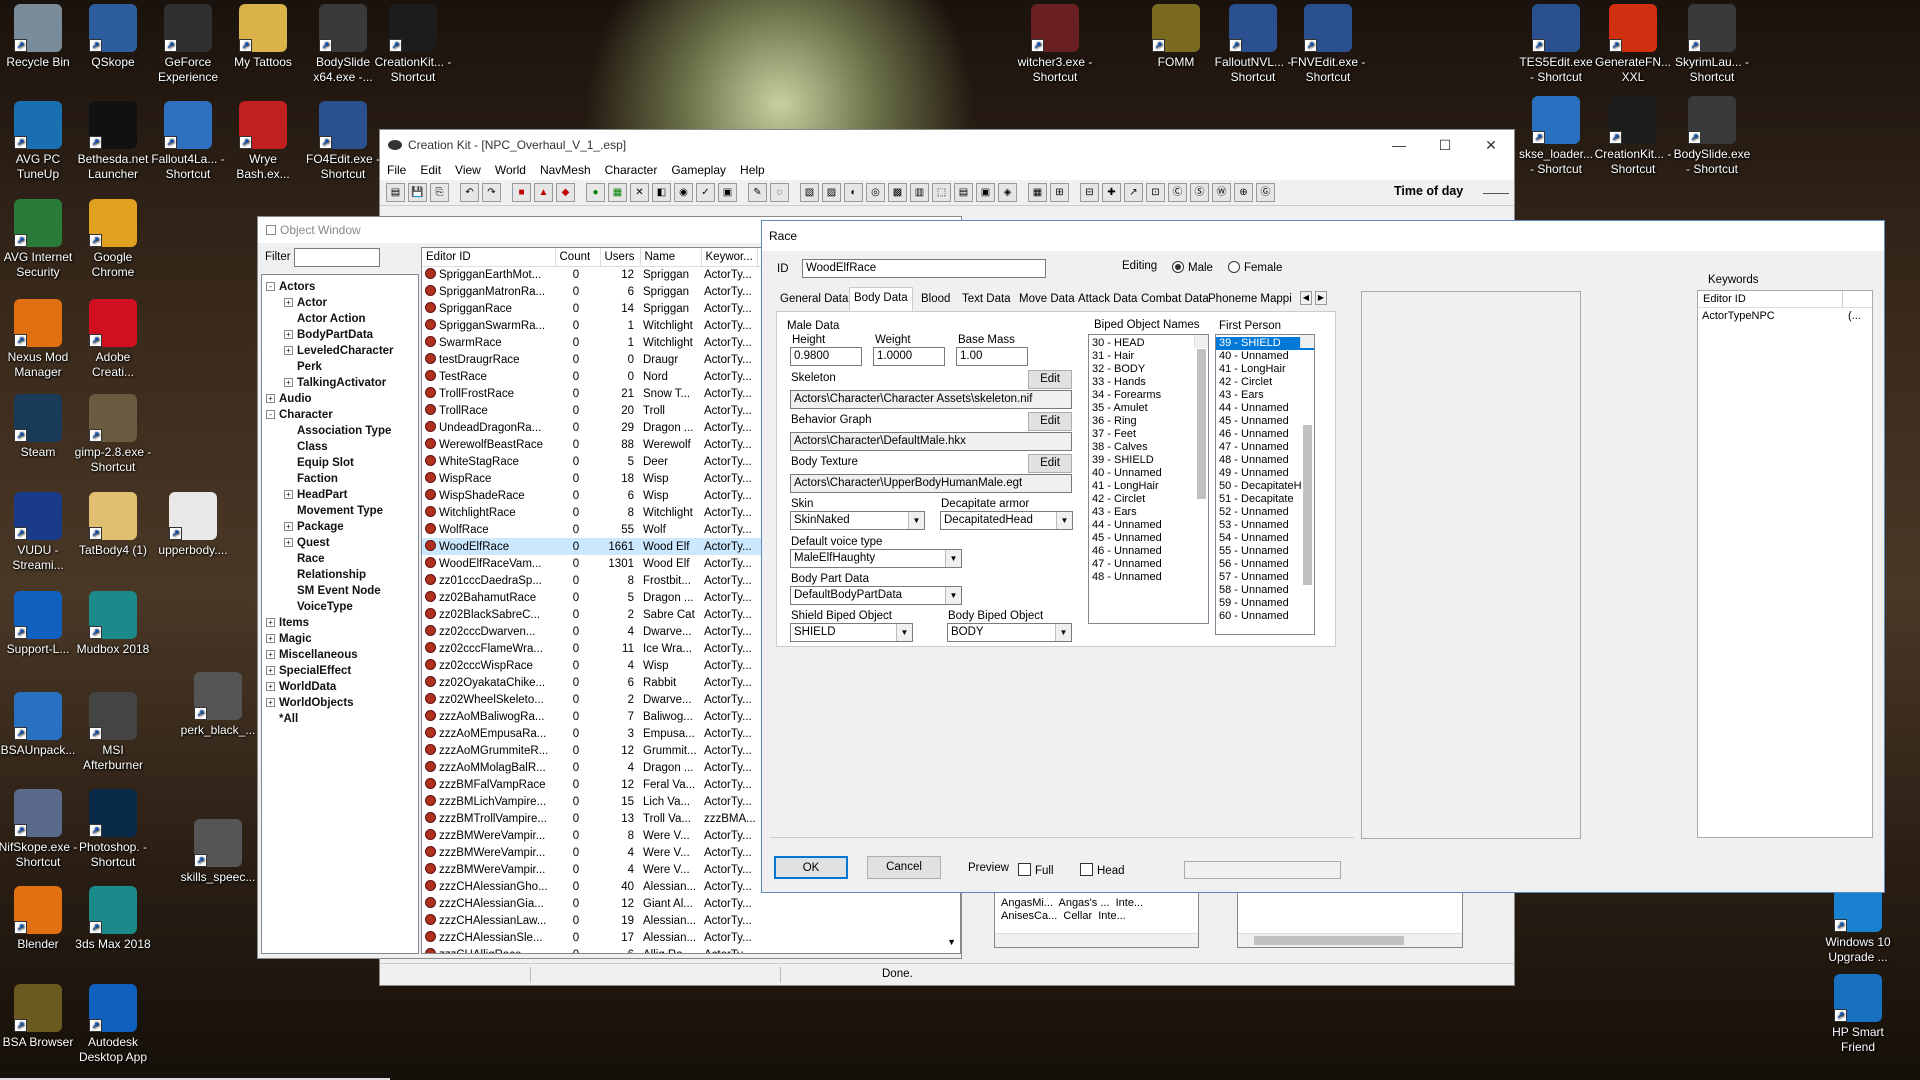  I want to click on list-item: 36 - Ring, so click(1148, 421).